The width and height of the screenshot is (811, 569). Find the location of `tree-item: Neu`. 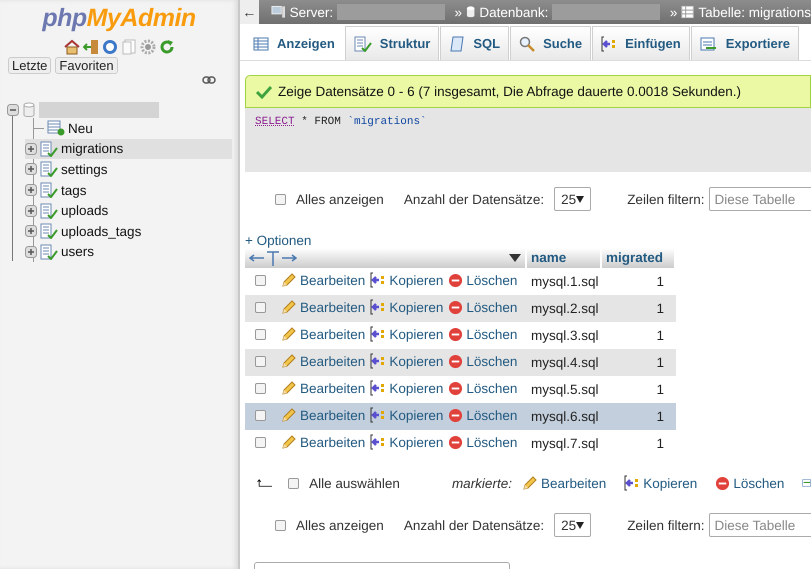

tree-item: Neu is located at coordinates (136, 128).